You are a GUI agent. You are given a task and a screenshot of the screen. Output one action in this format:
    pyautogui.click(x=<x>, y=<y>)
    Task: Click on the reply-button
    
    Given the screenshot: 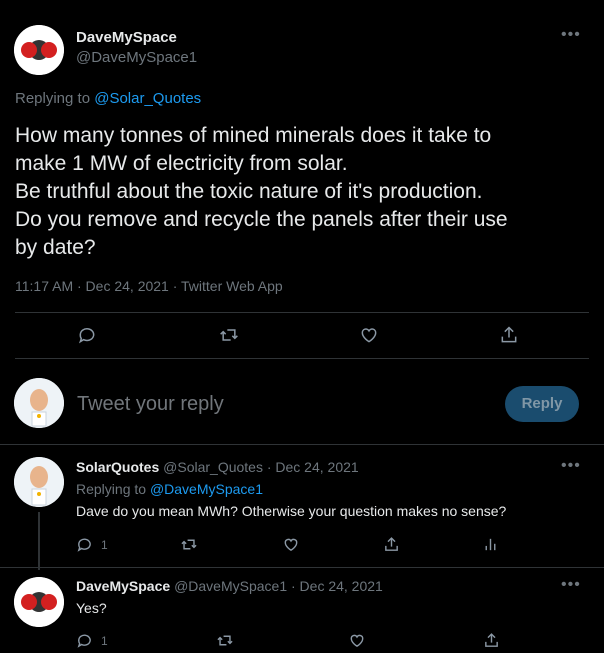 What is the action you would take?
    pyautogui.click(x=87, y=335)
    